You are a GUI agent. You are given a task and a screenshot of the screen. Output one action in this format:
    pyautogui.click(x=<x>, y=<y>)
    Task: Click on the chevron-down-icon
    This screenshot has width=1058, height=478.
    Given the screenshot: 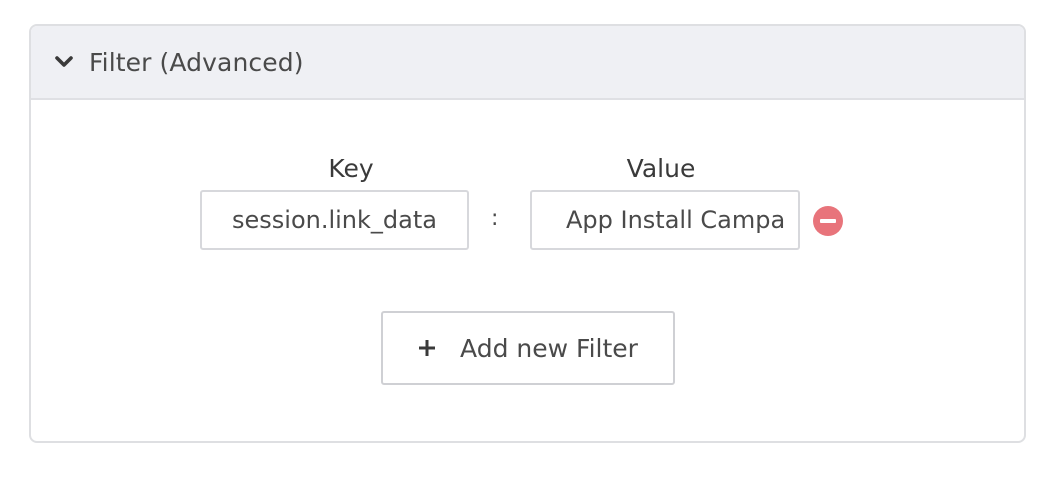 What is the action you would take?
    pyautogui.click(x=64, y=62)
    